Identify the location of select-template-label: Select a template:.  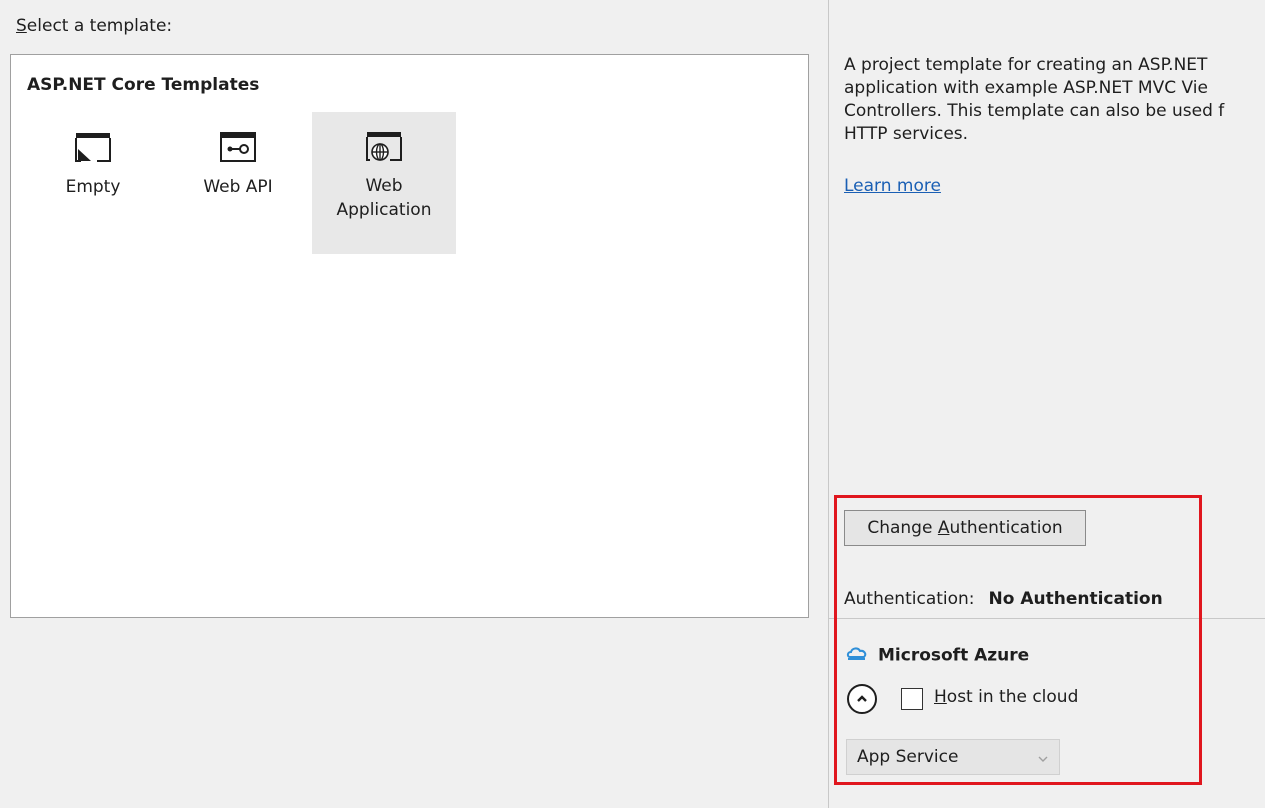
(94, 26).